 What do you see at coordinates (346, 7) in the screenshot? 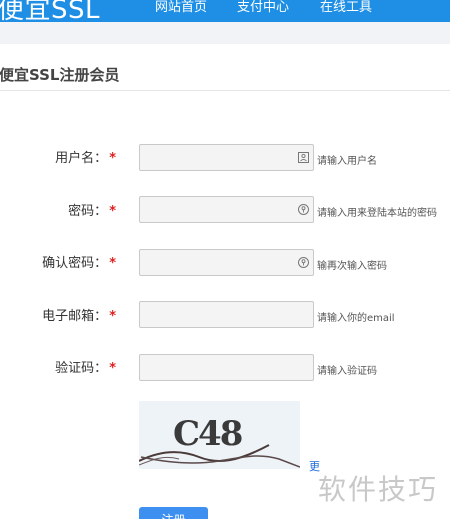
I see `nav-item-tools: 在线工具` at bounding box center [346, 7].